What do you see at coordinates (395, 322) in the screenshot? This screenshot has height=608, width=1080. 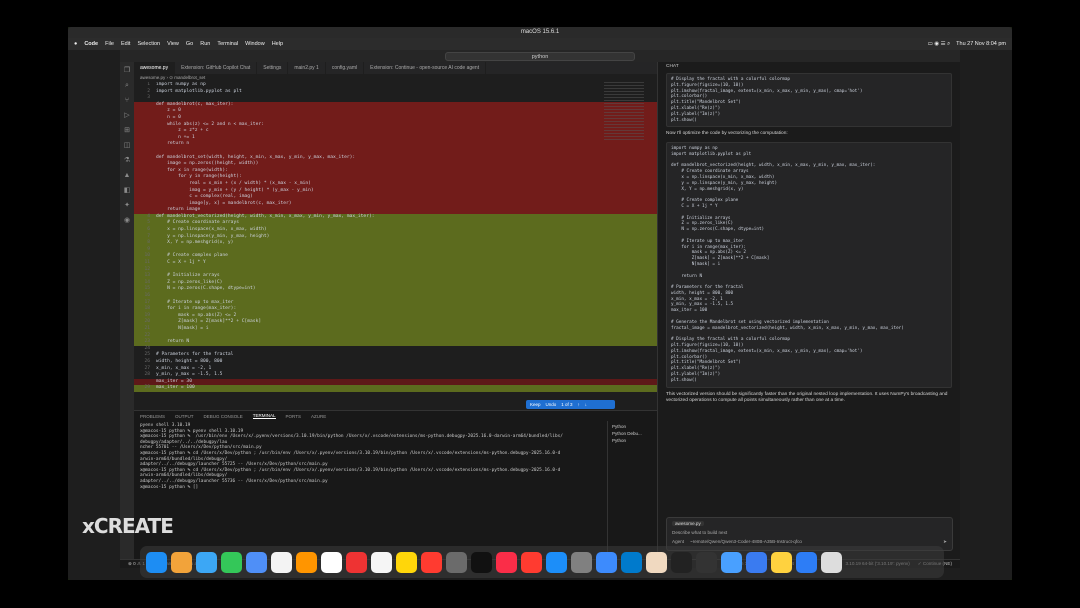 I see `code-line: 20 Z[mask] = Z[mask]**2 + C[mask]` at bounding box center [395, 322].